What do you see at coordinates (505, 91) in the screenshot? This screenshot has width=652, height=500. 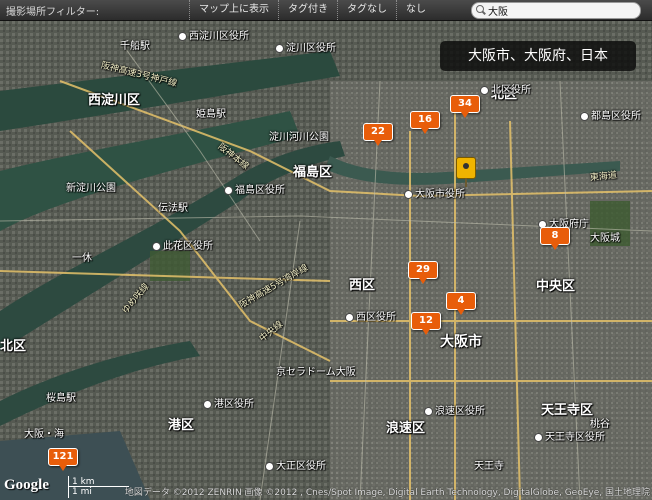 I see `place-kita-office: 北区役所` at bounding box center [505, 91].